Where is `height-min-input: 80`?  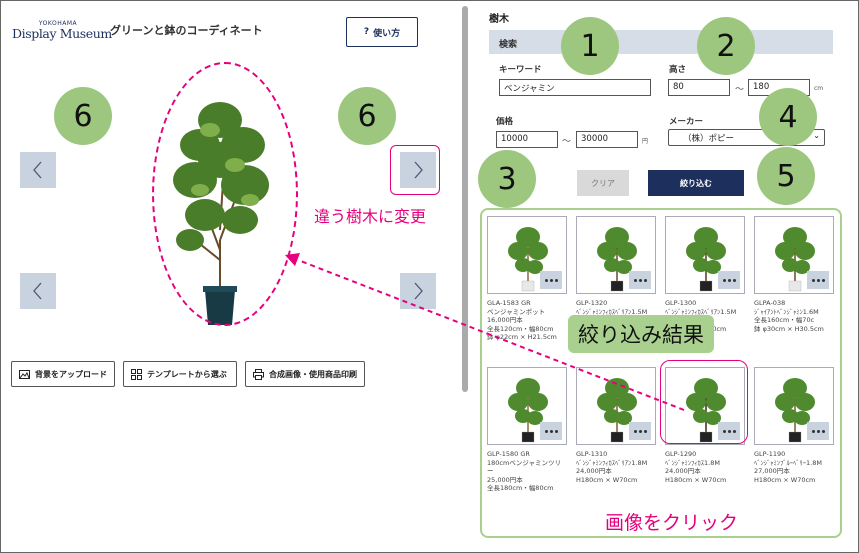 height-min-input: 80 is located at coordinates (699, 87).